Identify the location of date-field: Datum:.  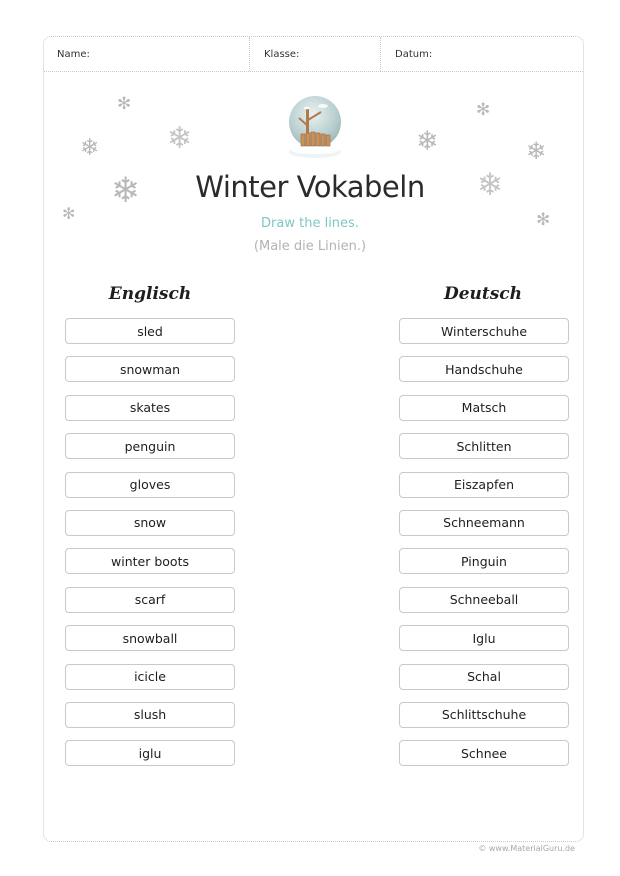
(482, 54).